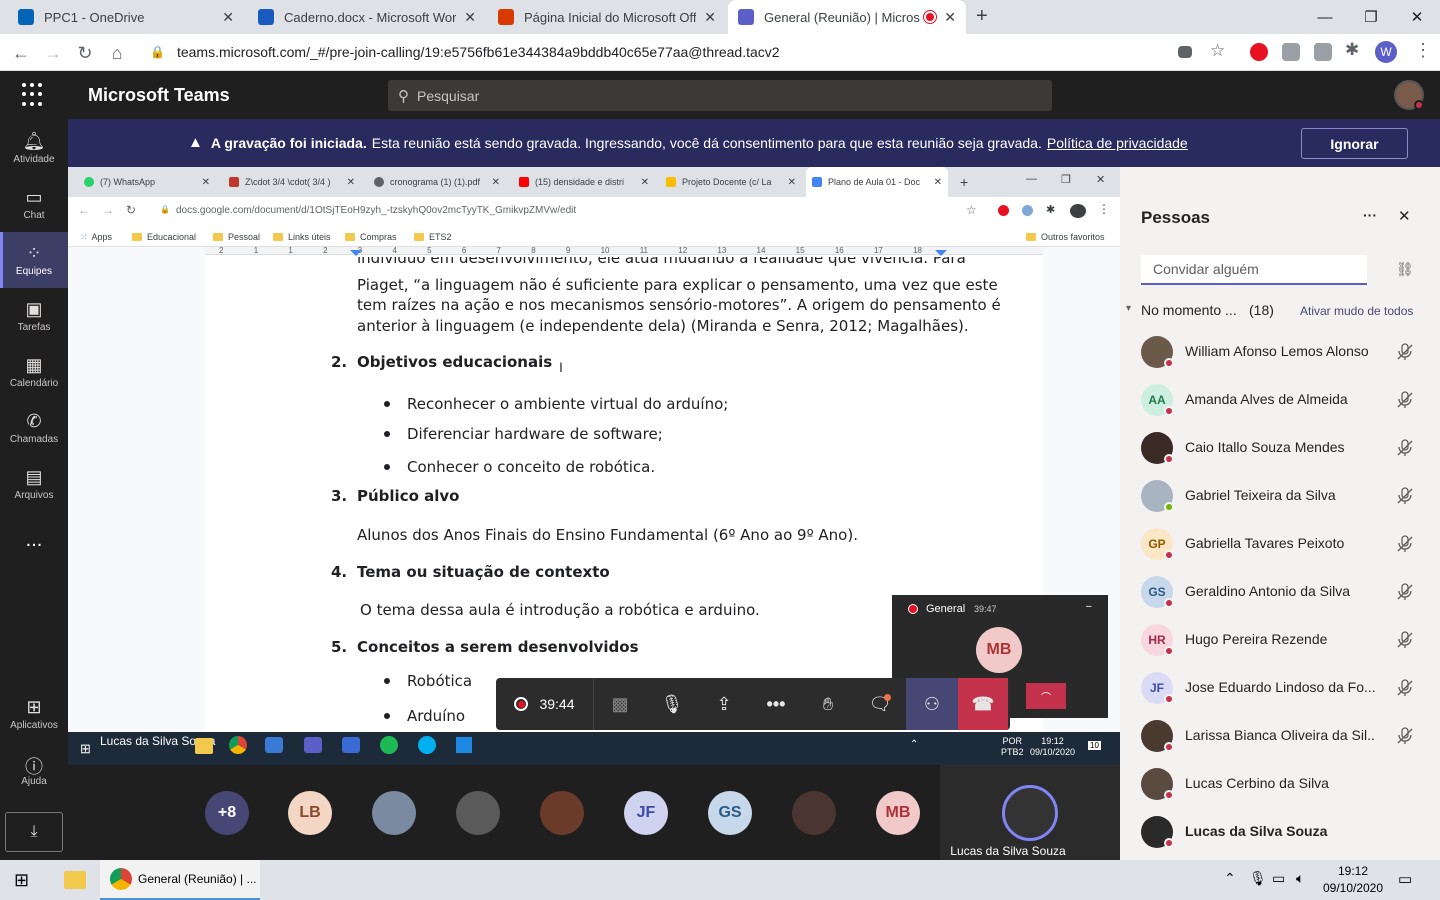  I want to click on windows-start-icon: ⊞, so click(21, 880).